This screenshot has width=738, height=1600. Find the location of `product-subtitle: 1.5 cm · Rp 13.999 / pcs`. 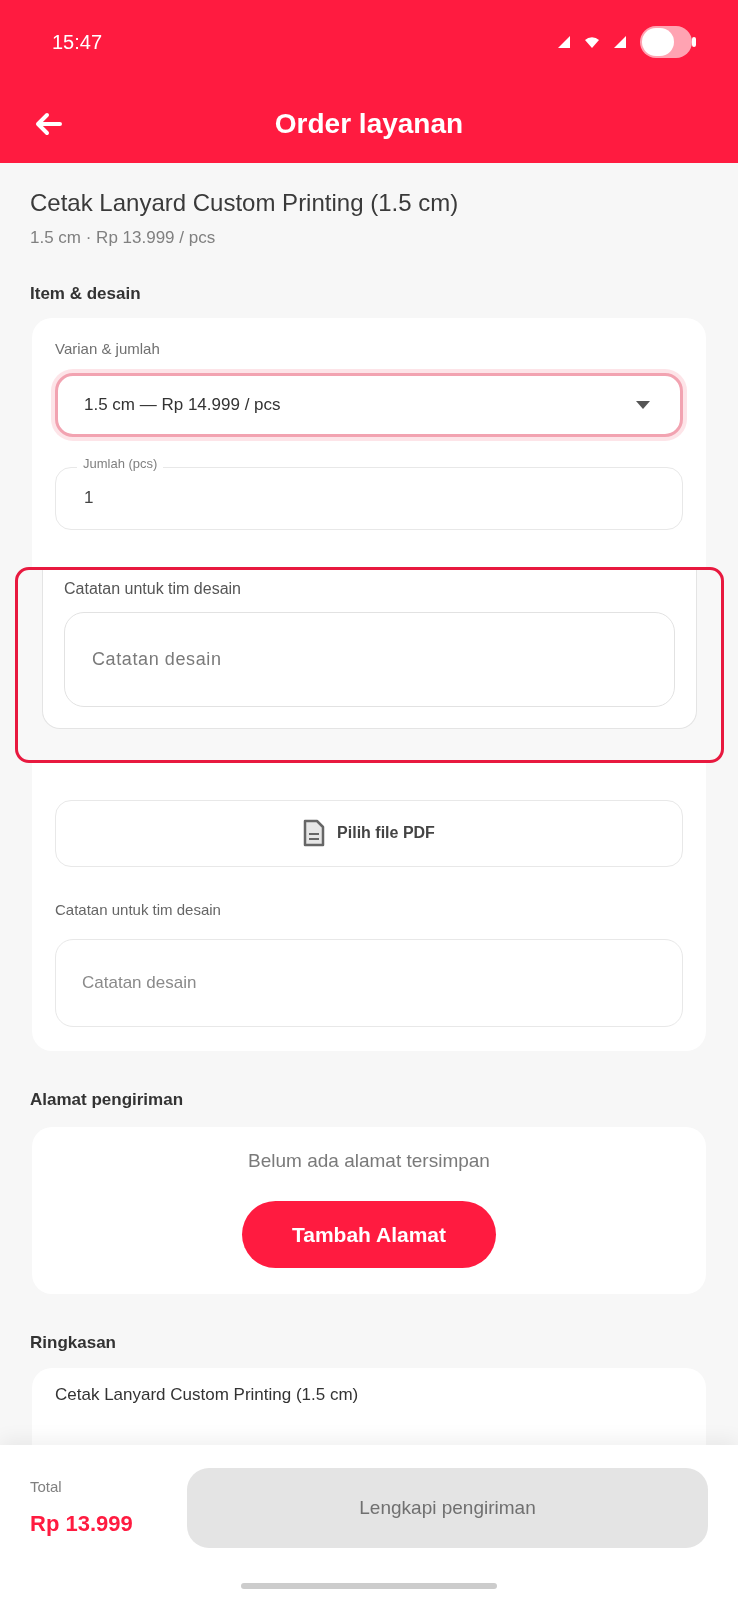

product-subtitle: 1.5 cm · Rp 13.999 / pcs is located at coordinates (123, 238).